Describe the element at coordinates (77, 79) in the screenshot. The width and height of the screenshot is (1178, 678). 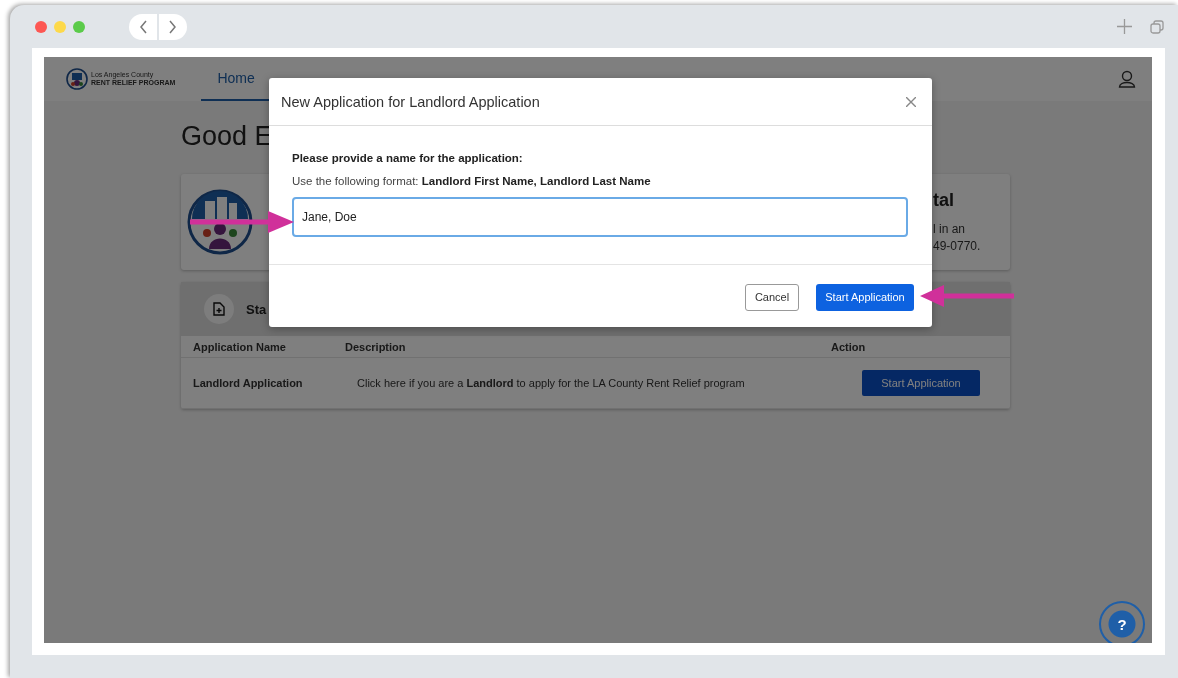
I see `logo-icon` at that location.